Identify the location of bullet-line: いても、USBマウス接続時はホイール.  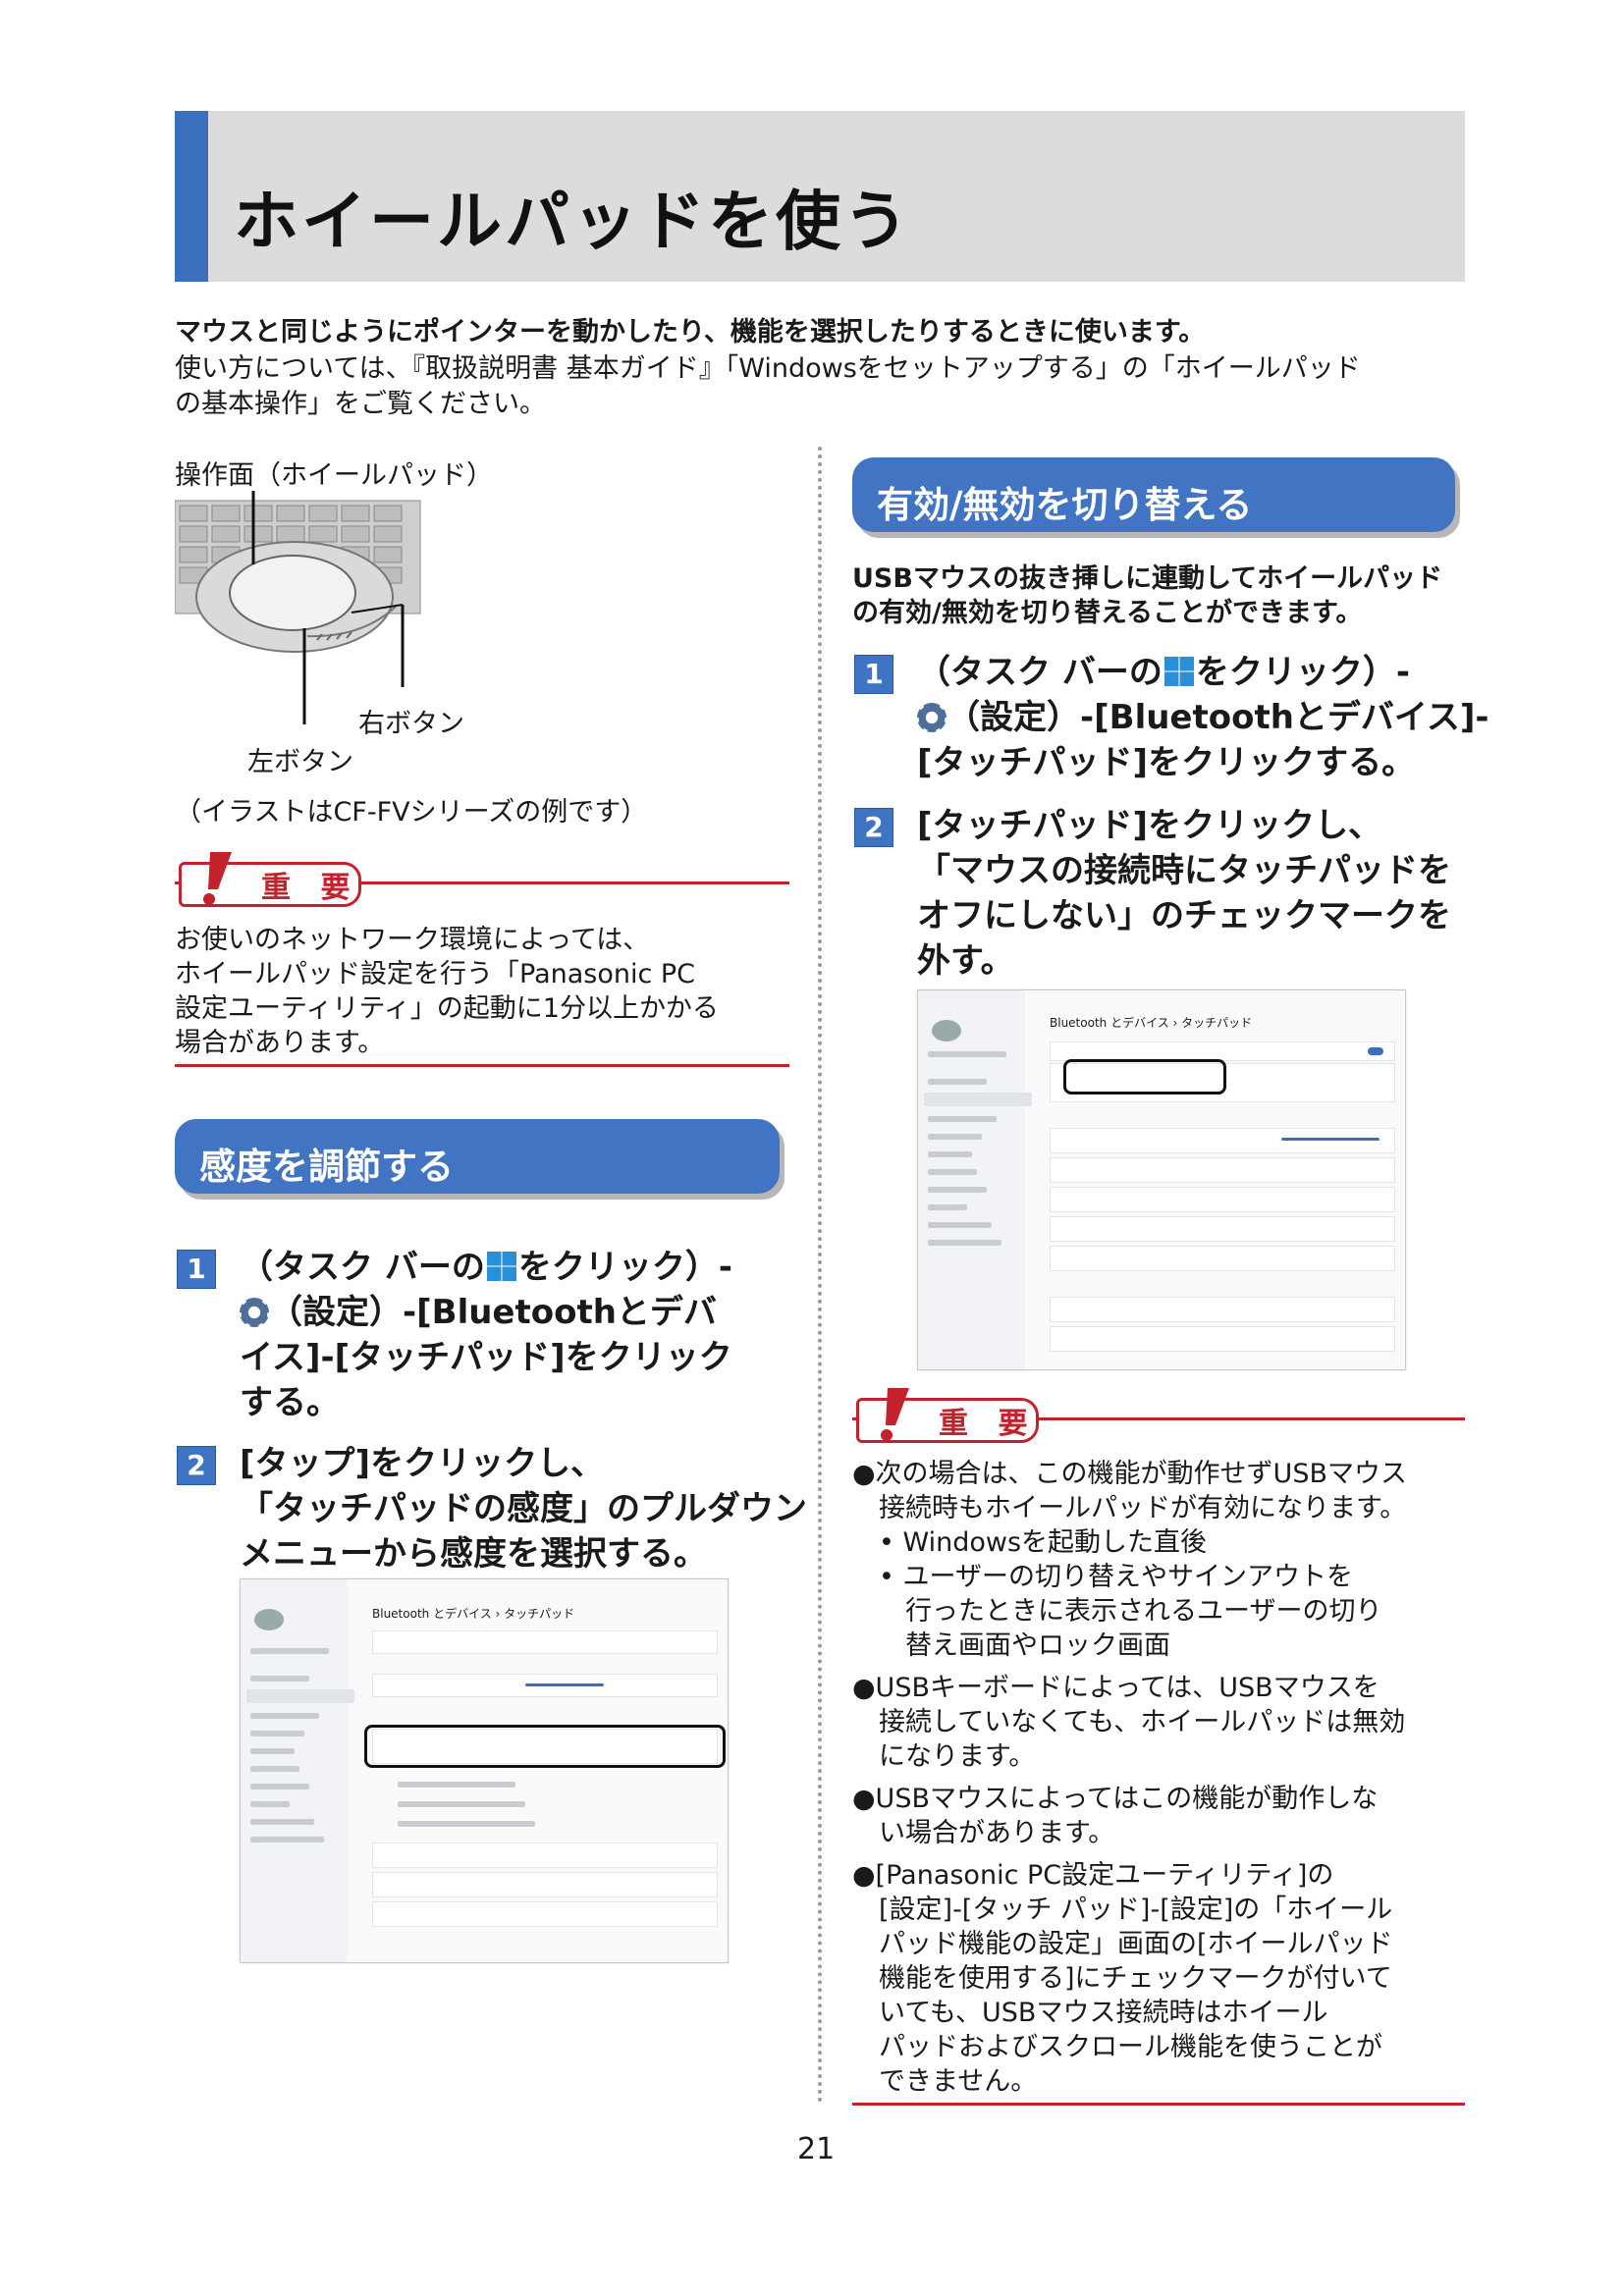
(1090, 2013).